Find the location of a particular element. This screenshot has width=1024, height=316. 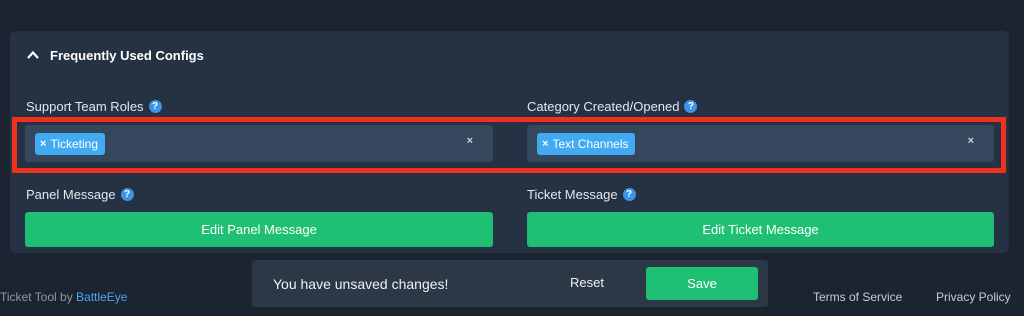

edit-panel-message-button: Edit Panel Message is located at coordinates (259, 229).